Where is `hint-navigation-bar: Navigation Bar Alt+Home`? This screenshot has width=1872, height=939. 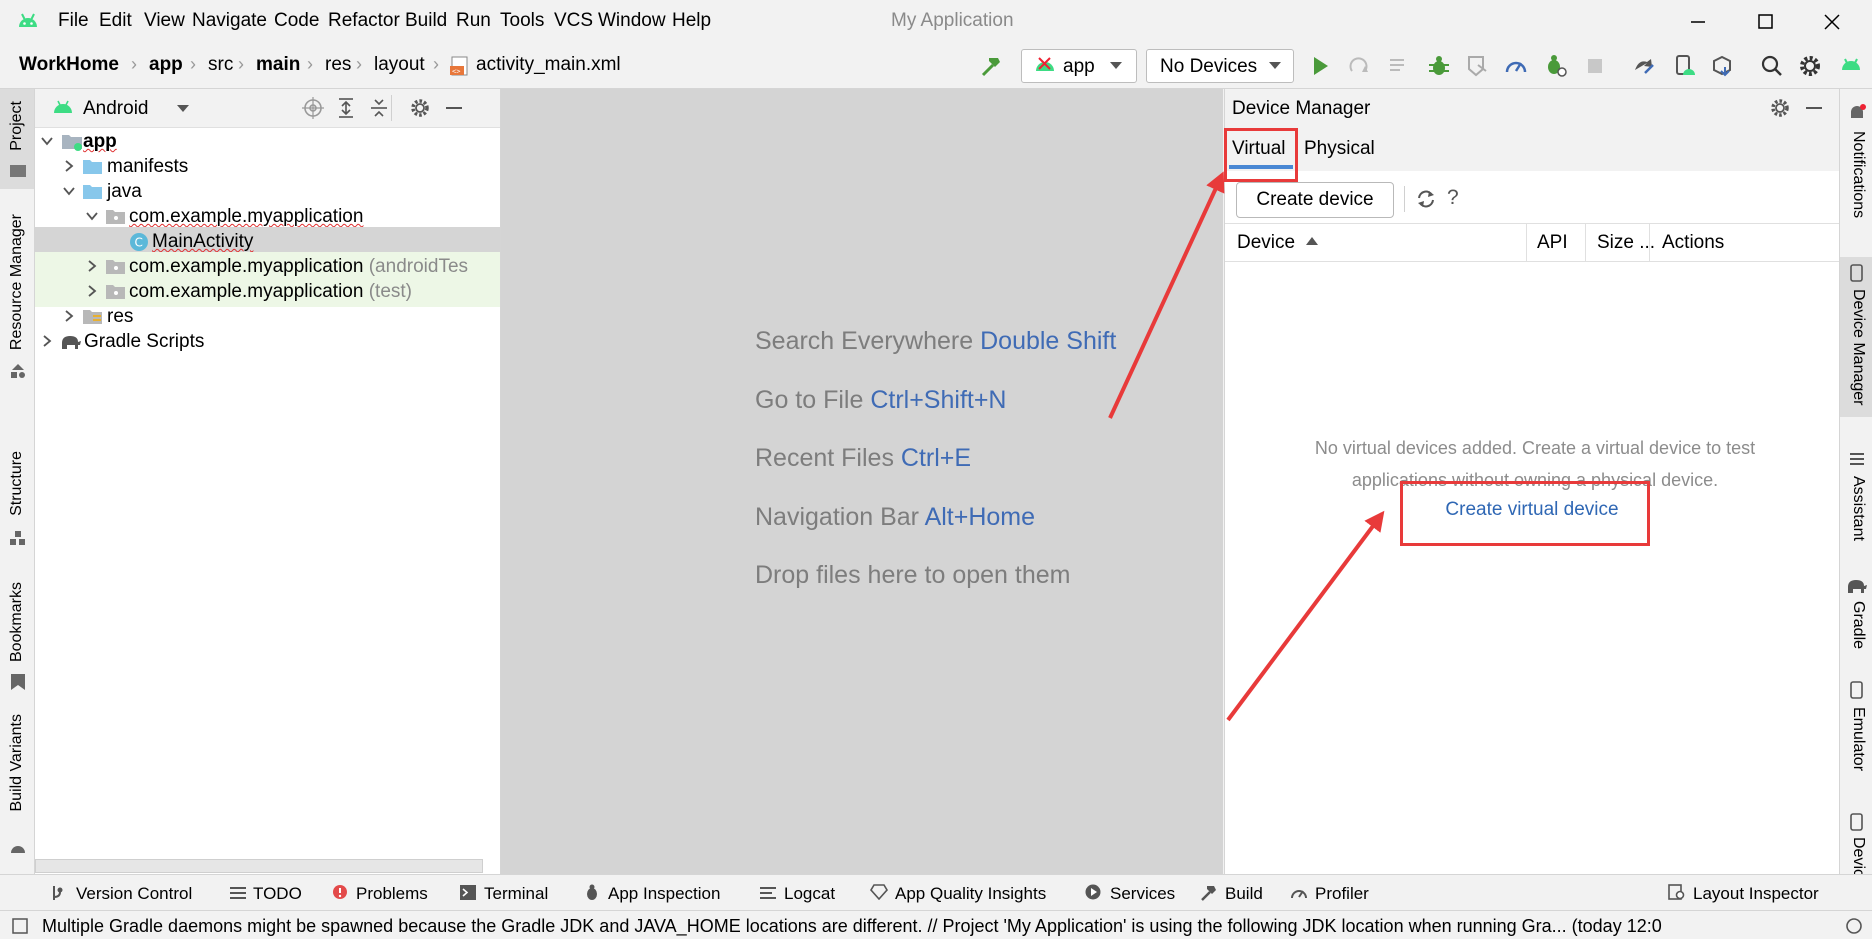
hint-navigation-bar: Navigation Bar Alt+Home is located at coordinates (895, 517).